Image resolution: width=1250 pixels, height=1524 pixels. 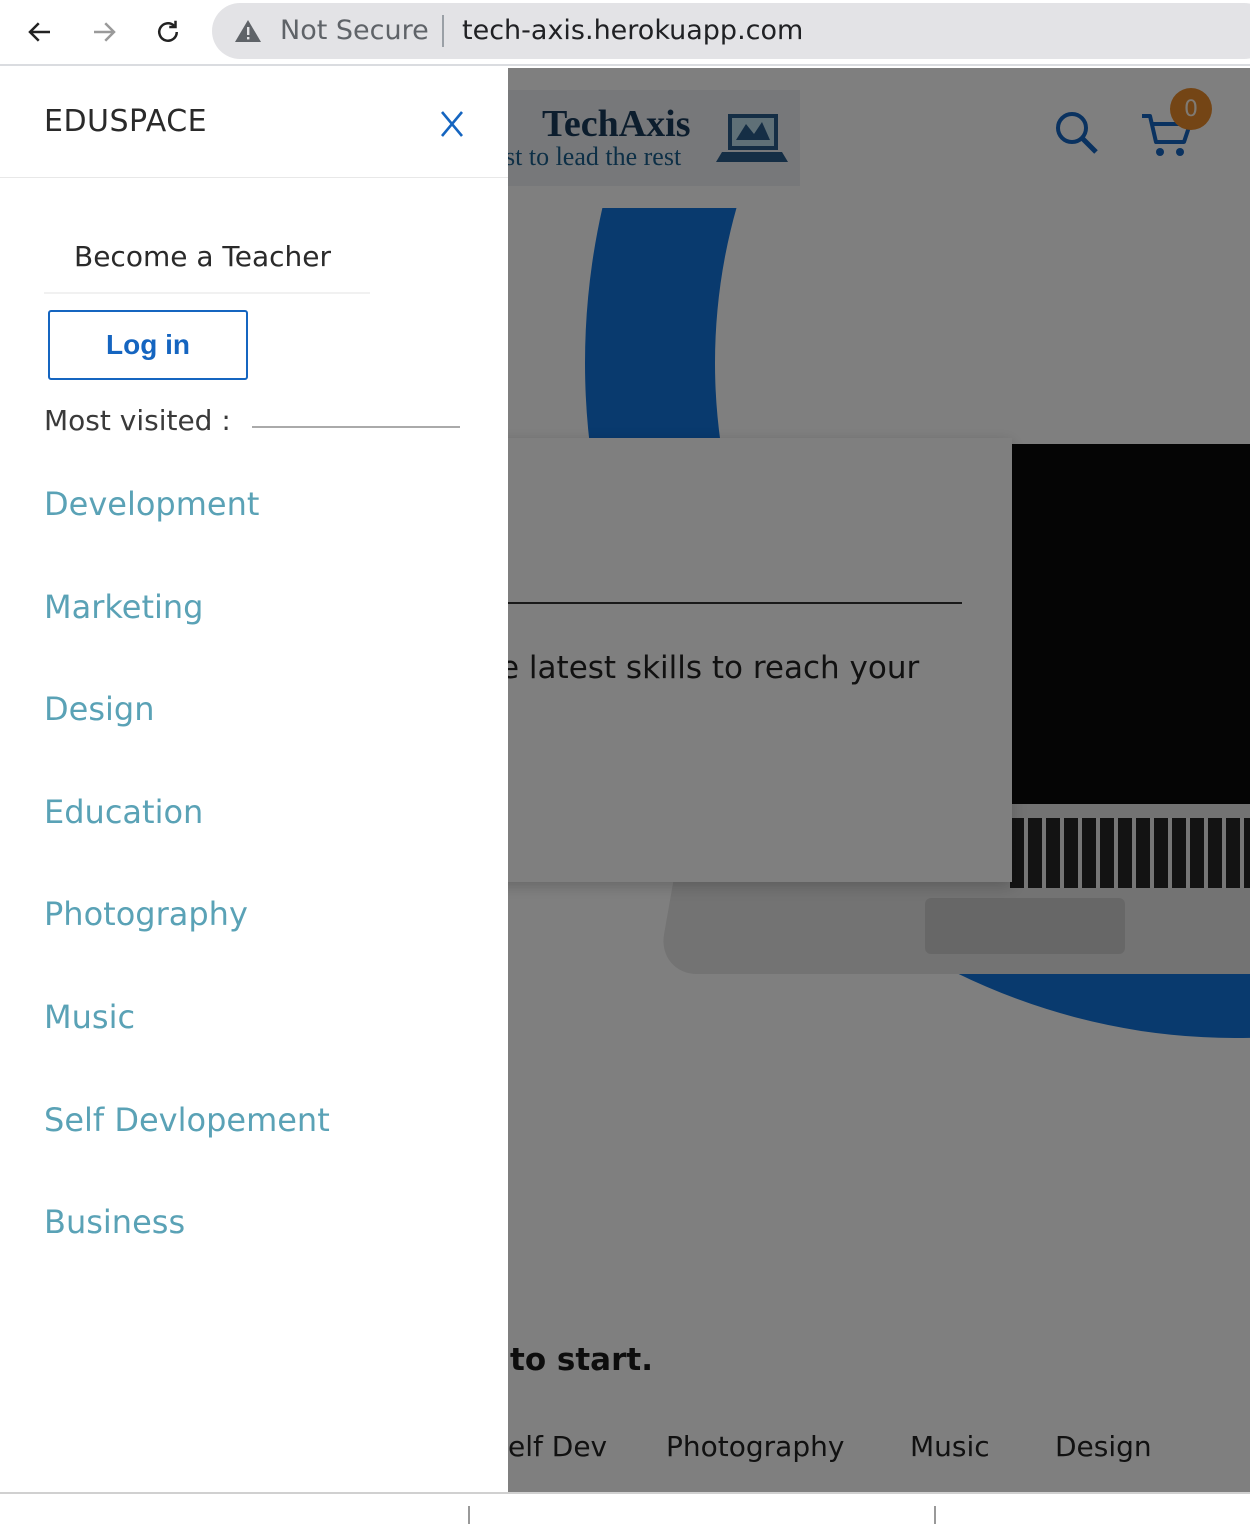 I want to click on category-link-business: Business, so click(x=264, y=1251).